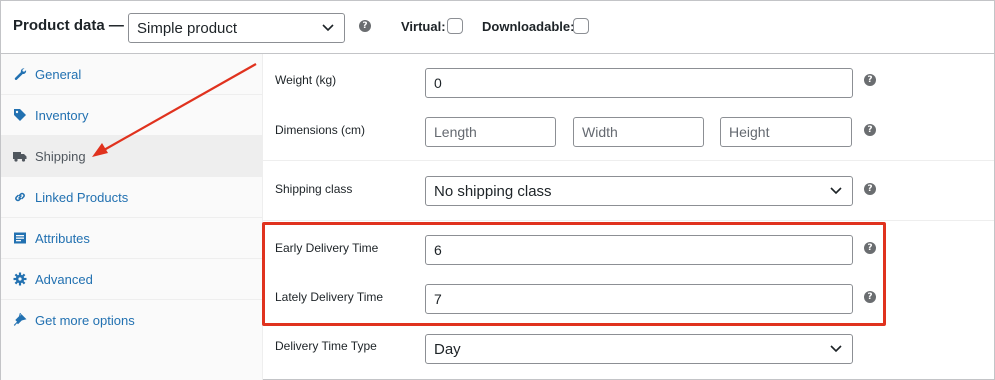  What do you see at coordinates (493, 191) in the screenshot?
I see `shipping-class-value: No shipping class` at bounding box center [493, 191].